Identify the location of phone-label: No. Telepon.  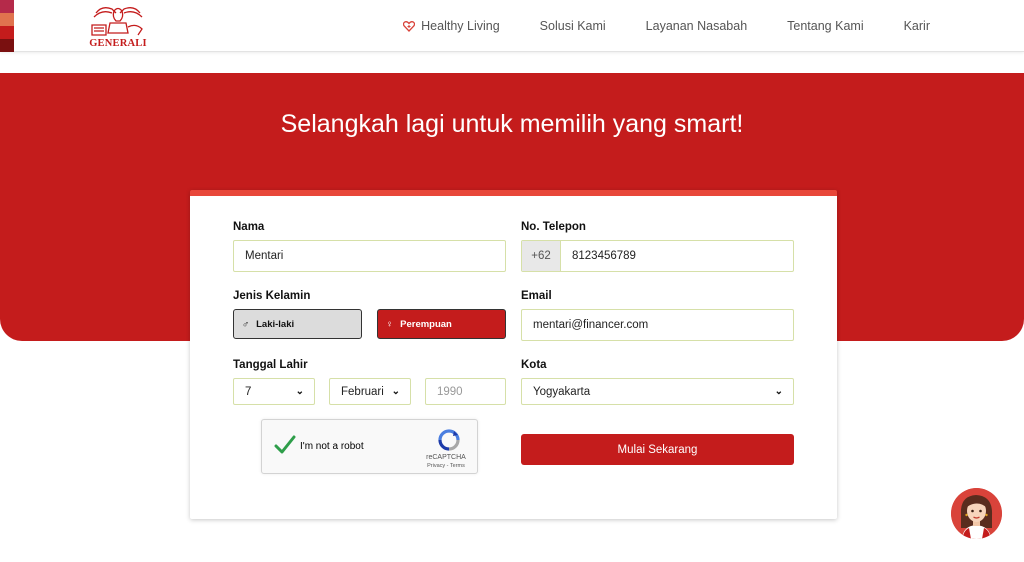
(553, 227).